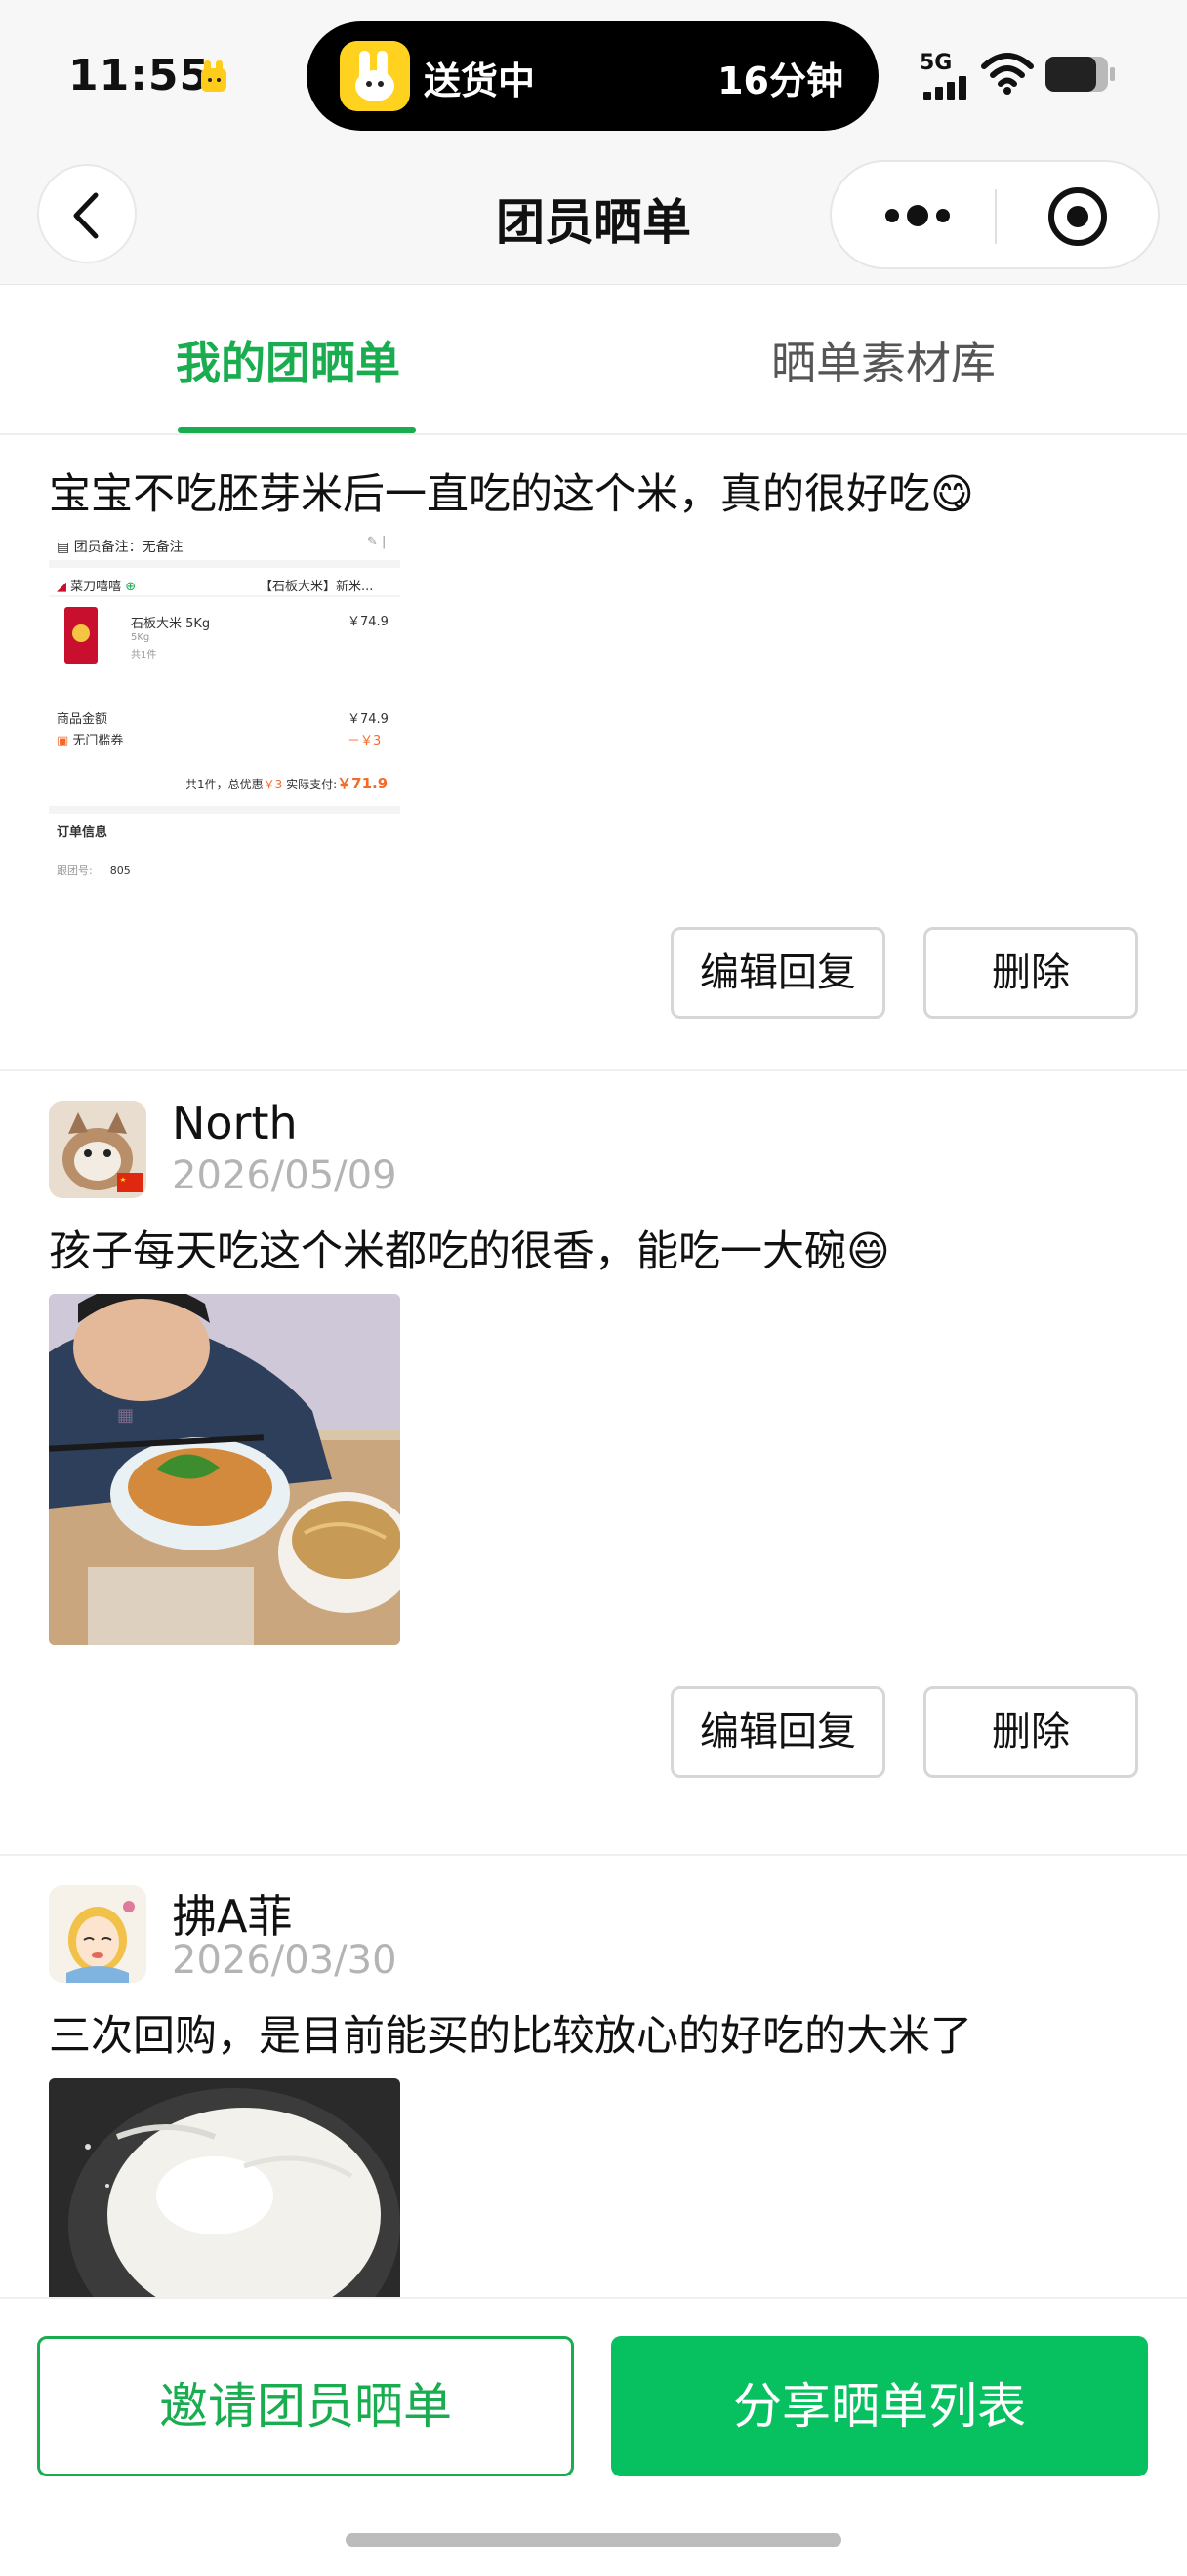  I want to click on miniprogram-capsule, so click(995, 214).